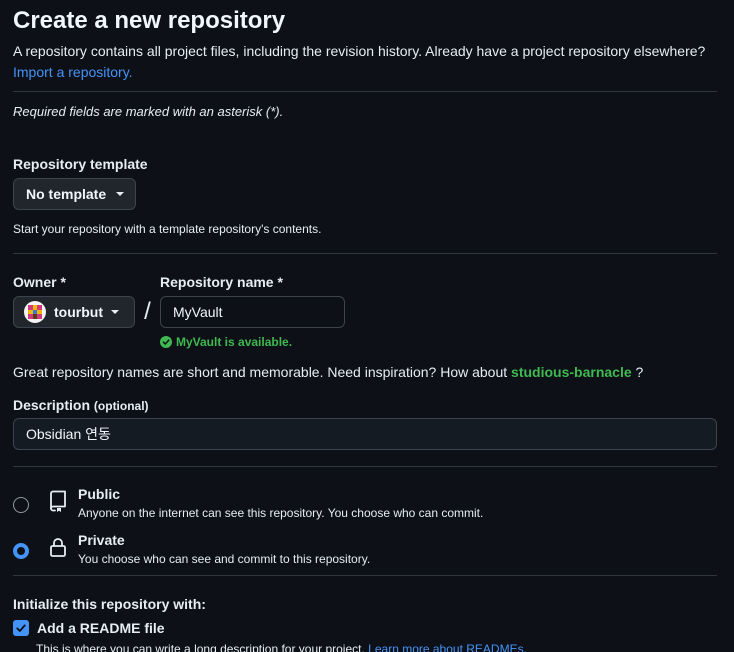  I want to click on private-title: Private, so click(101, 540).